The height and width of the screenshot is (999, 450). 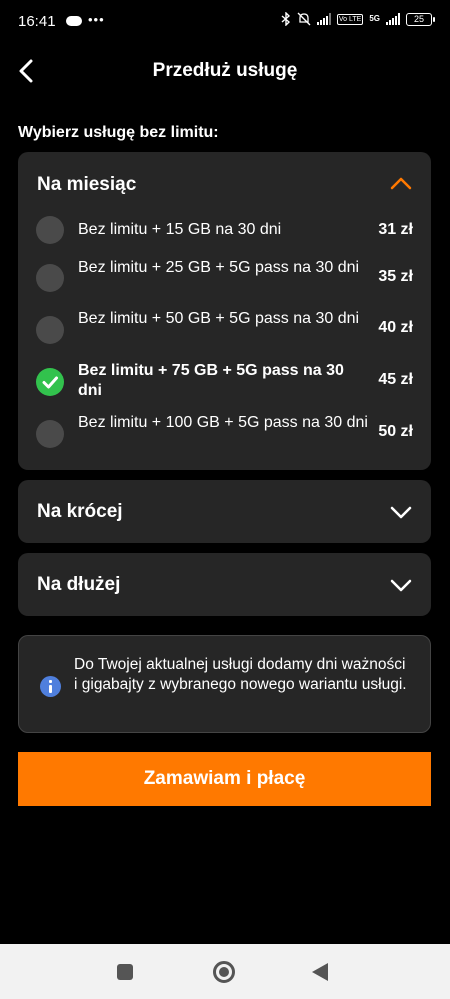 What do you see at coordinates (50, 686) in the screenshot?
I see `info-icon` at bounding box center [50, 686].